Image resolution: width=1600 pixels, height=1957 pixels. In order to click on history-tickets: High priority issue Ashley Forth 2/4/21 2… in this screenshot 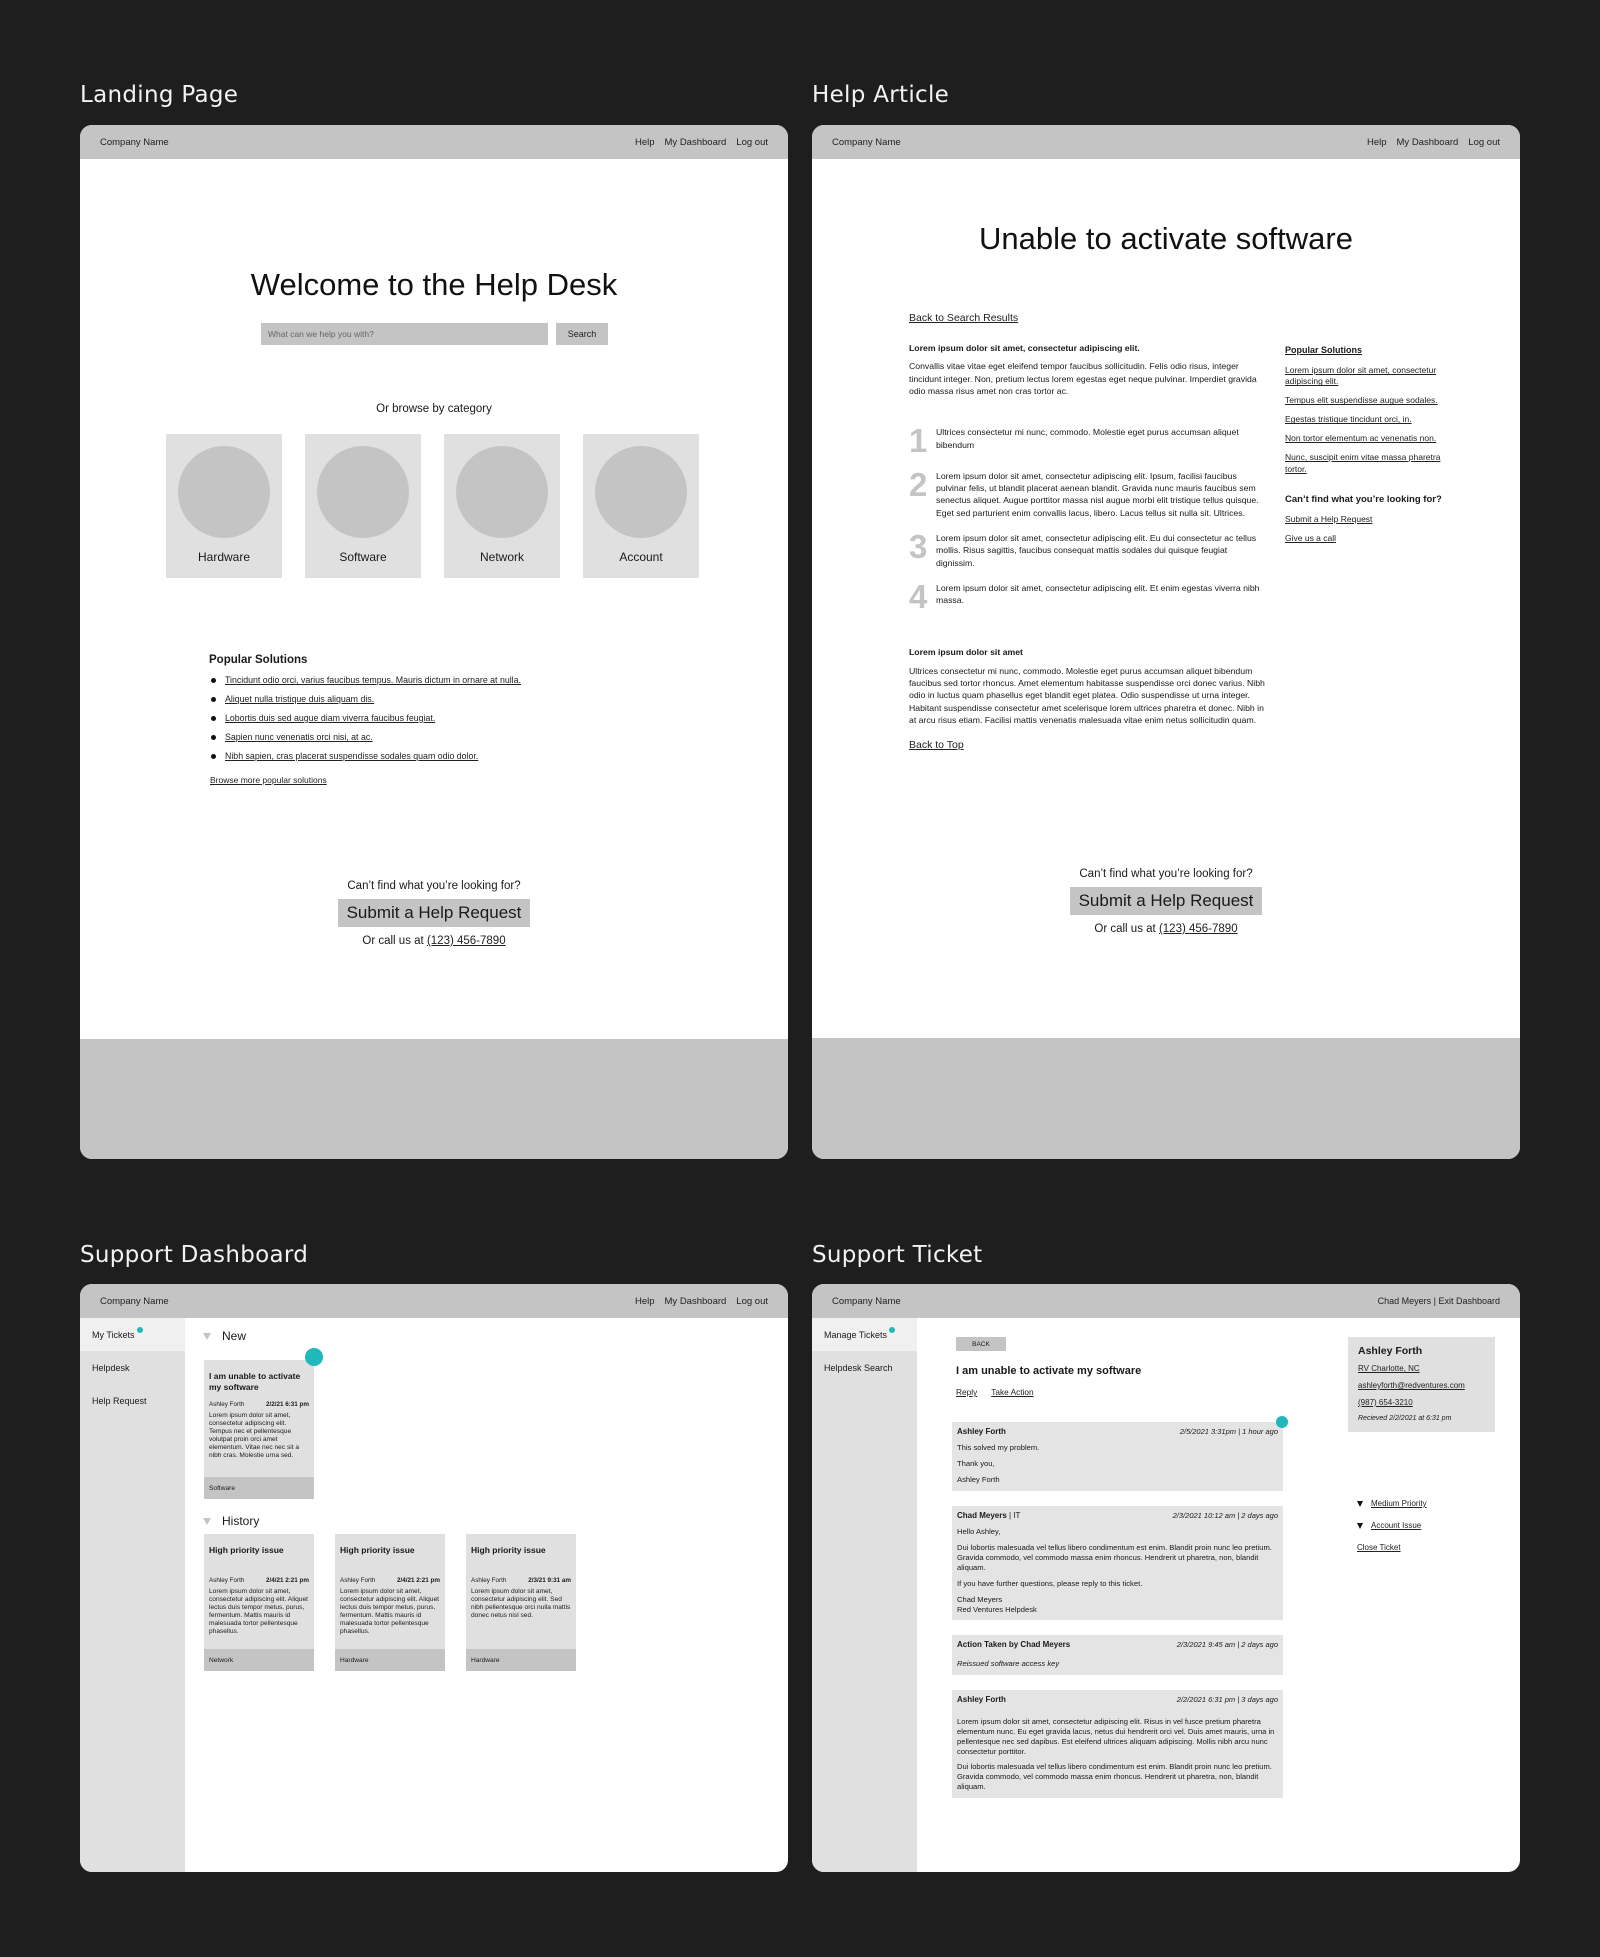, I will do `click(390, 1602)`.